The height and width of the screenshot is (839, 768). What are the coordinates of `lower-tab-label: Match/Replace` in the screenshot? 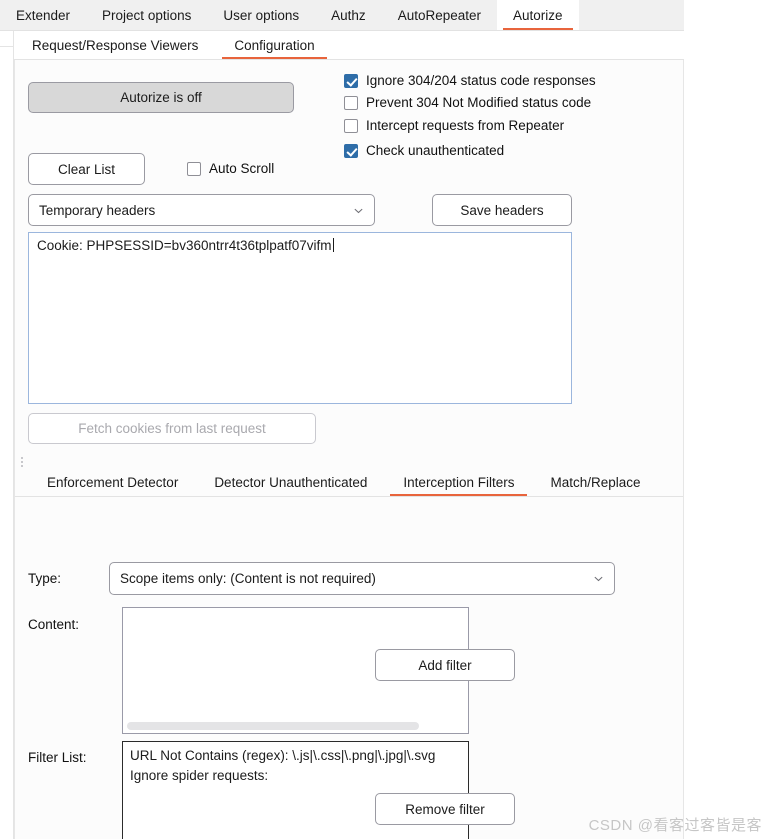 It's located at (595, 482).